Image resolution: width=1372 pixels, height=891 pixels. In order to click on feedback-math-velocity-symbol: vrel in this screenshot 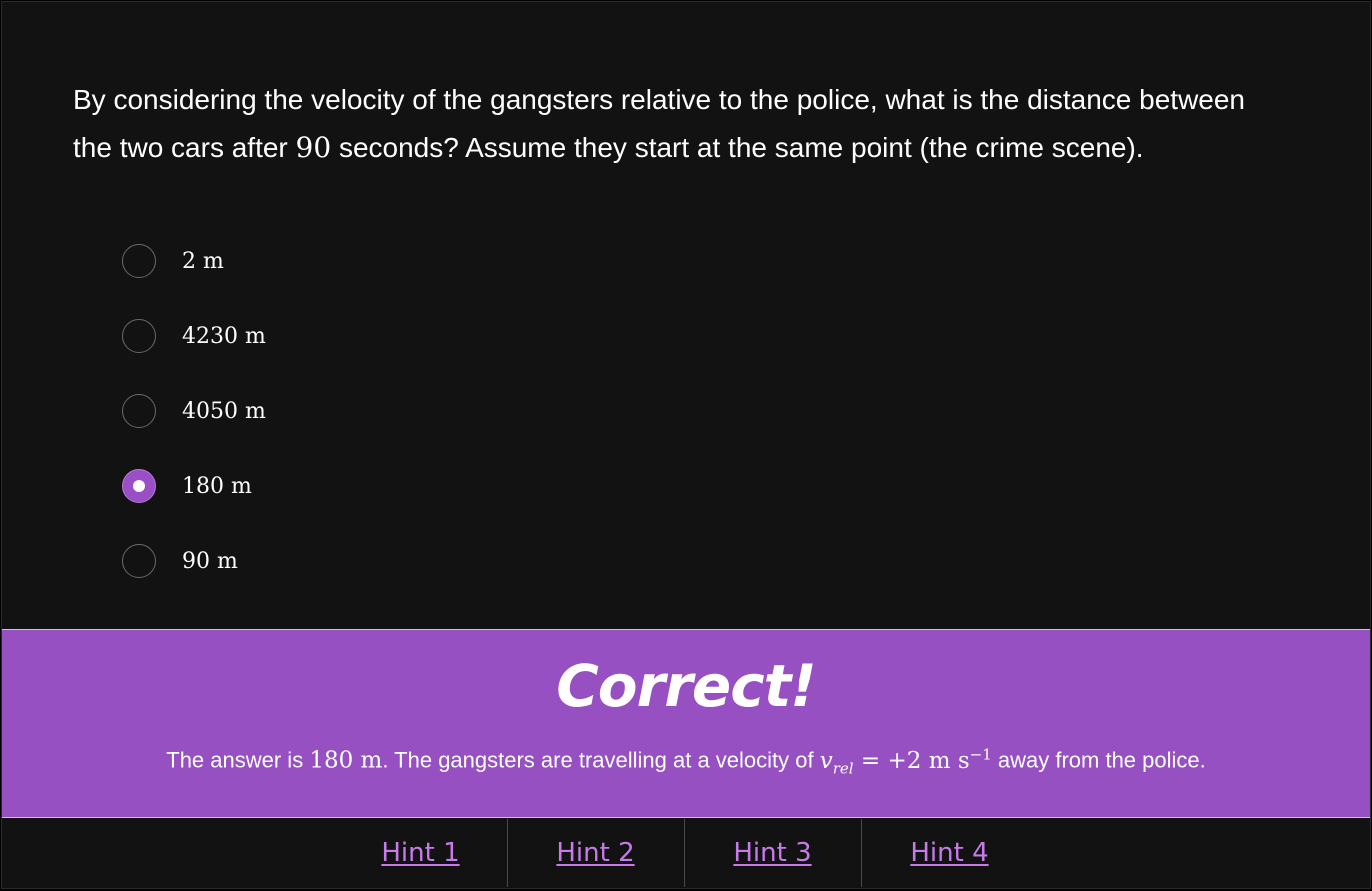, I will do `click(836, 762)`.